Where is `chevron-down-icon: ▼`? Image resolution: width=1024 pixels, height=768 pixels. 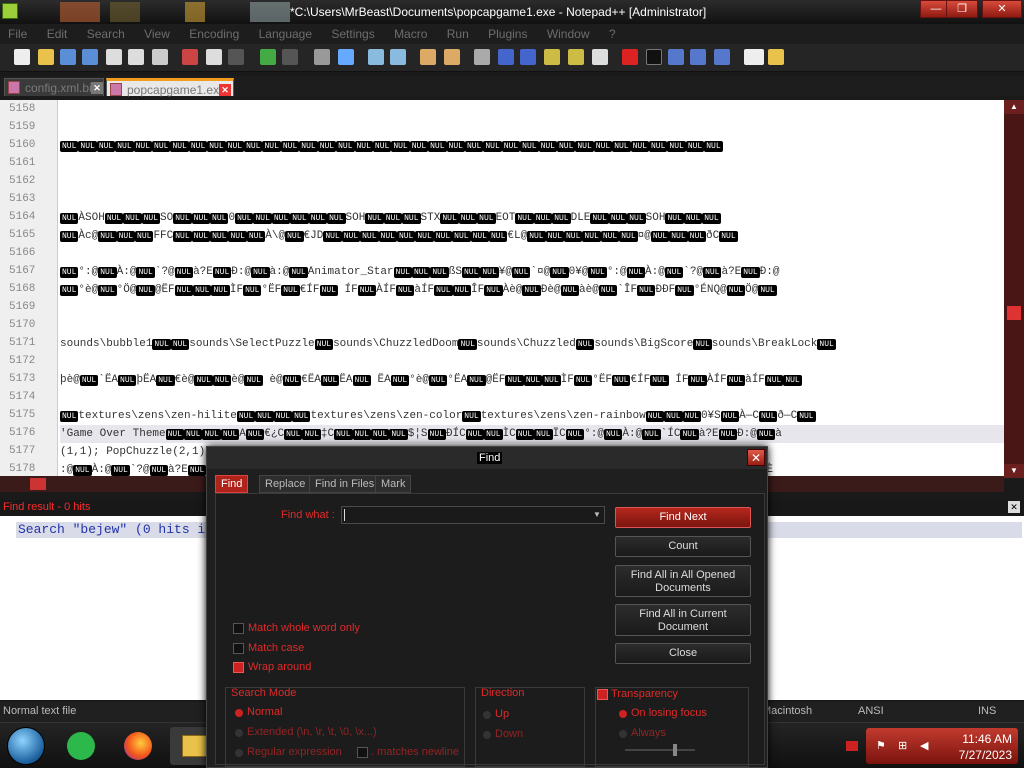 chevron-down-icon: ▼ is located at coordinates (597, 515).